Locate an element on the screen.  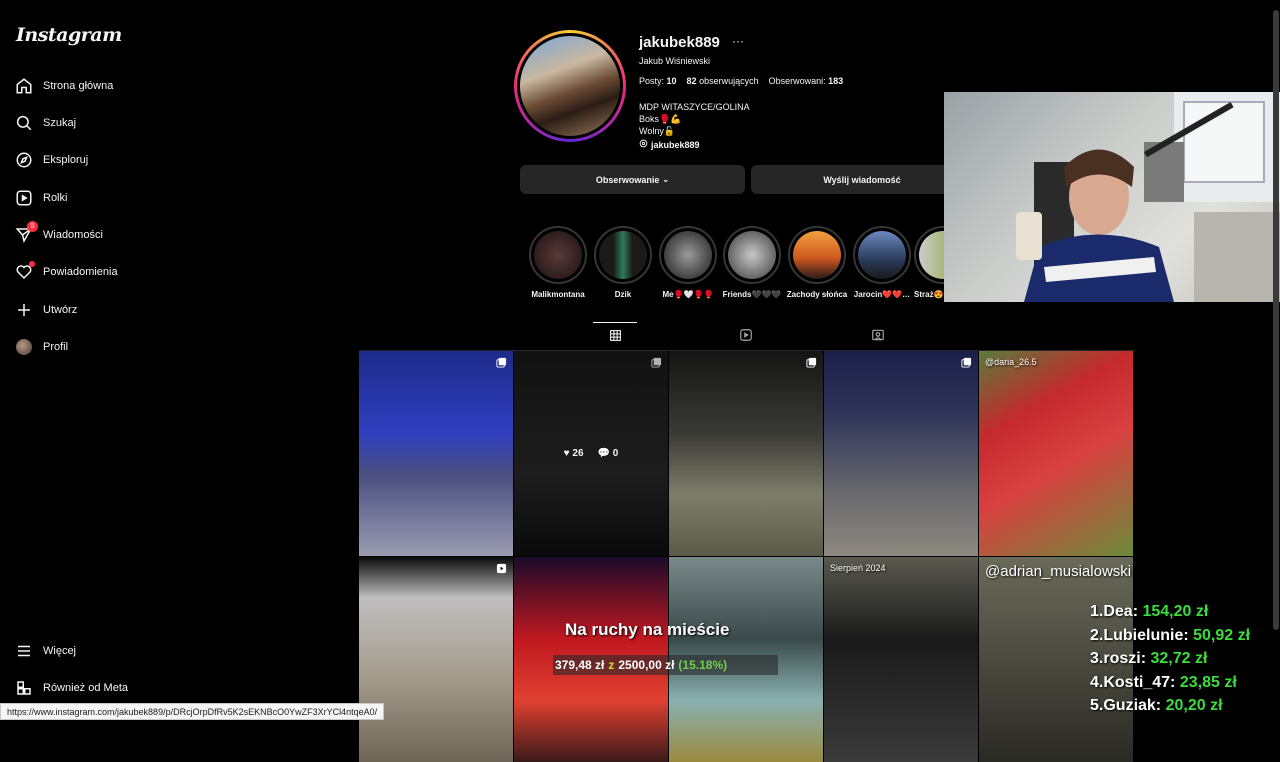
webcam-feed-image is located at coordinates (1148, 197).